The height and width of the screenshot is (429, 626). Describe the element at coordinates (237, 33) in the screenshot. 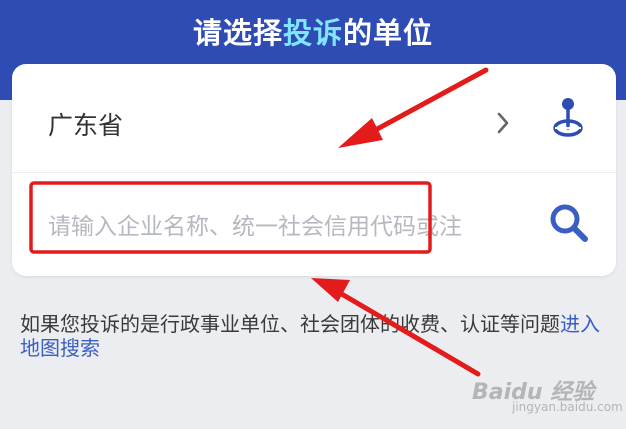

I see `title-part-1: 请选择` at that location.